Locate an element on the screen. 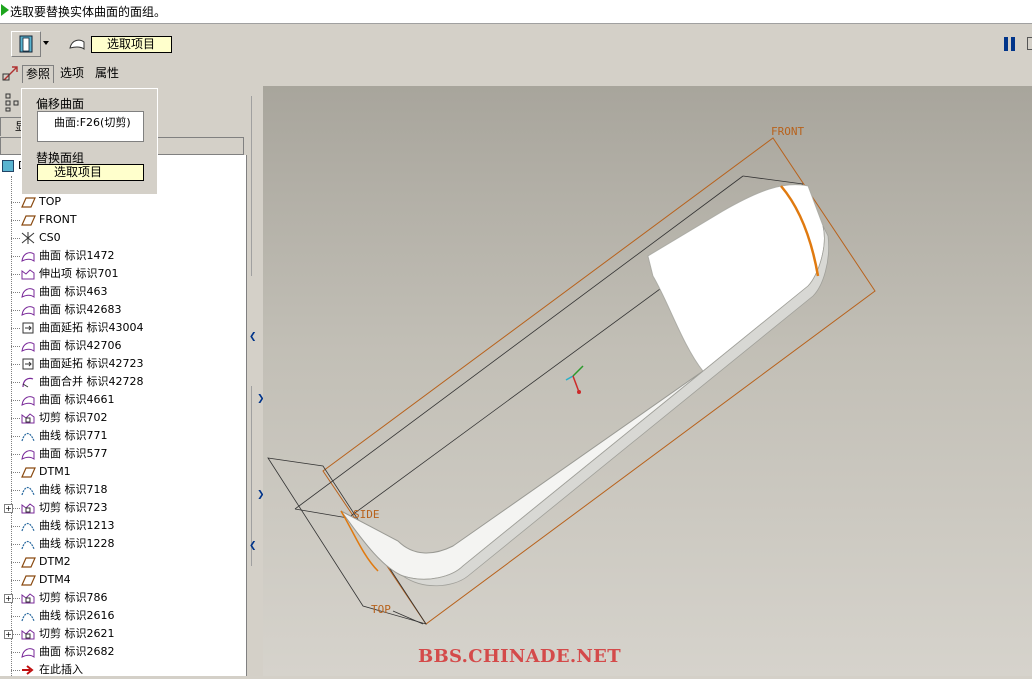 This screenshot has height=679, width=1032. tree-settings-icon is located at coordinates (12, 102).